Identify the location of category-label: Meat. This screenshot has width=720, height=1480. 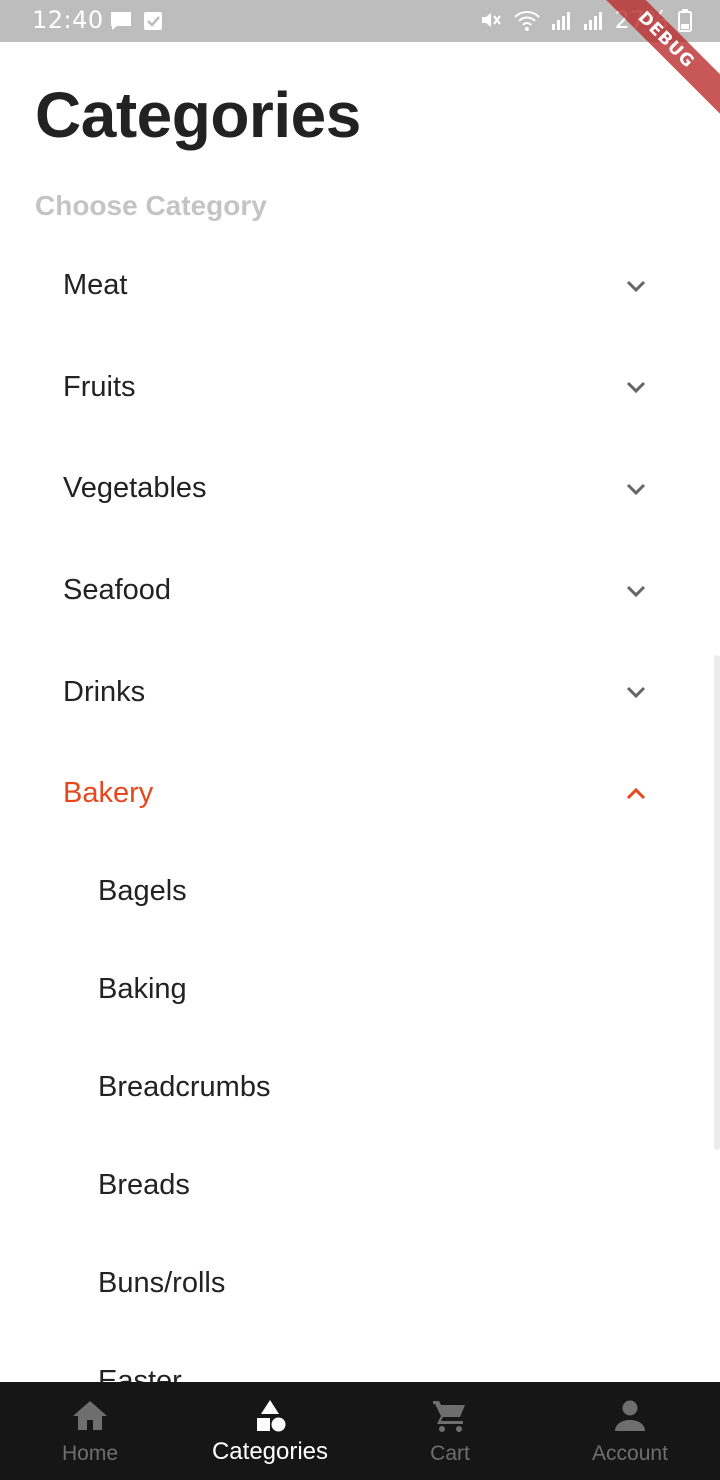
(95, 285).